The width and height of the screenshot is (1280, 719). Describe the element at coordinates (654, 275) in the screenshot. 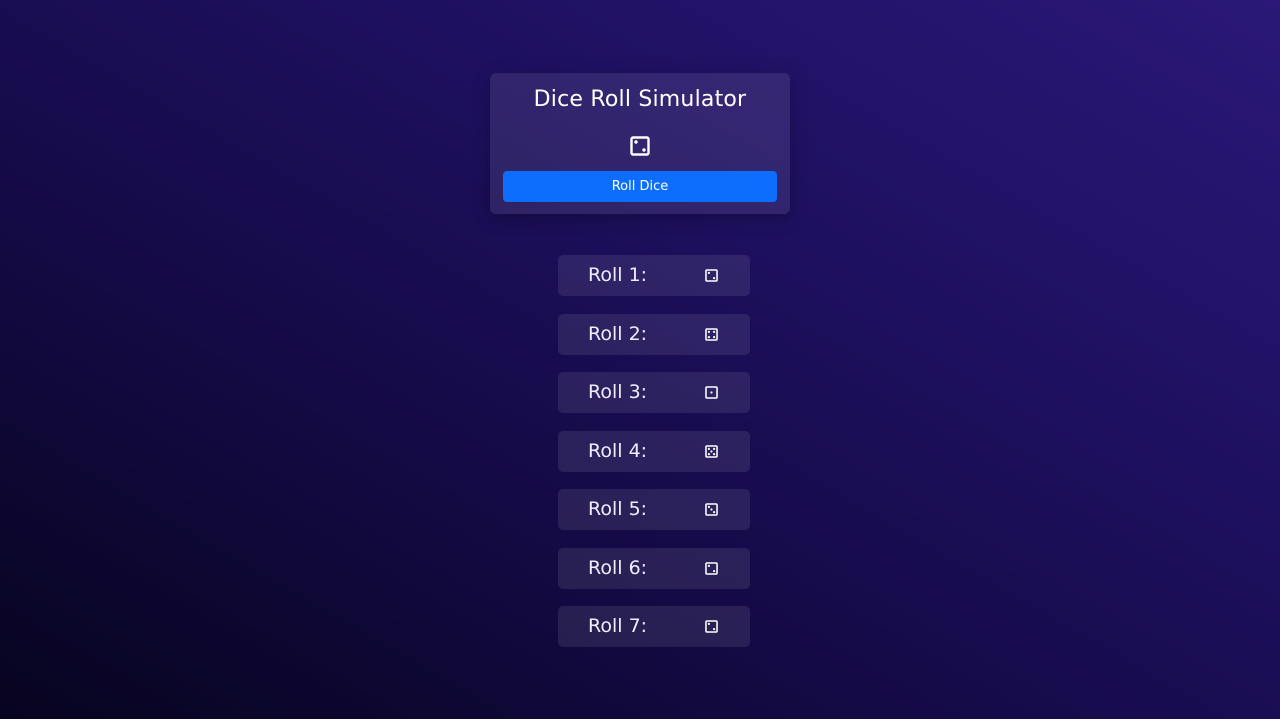

I see `roll-history-item: Roll 1:` at that location.